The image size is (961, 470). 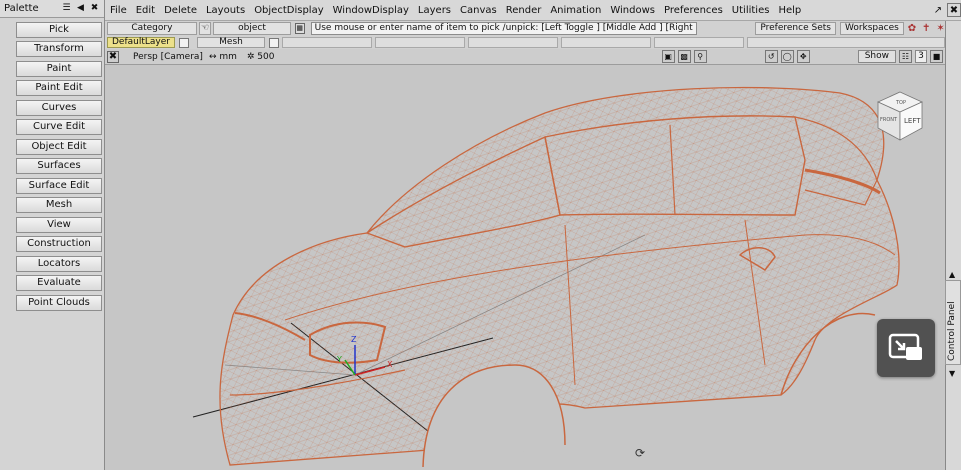 I want to click on film-icon: ▩, so click(x=684, y=56).